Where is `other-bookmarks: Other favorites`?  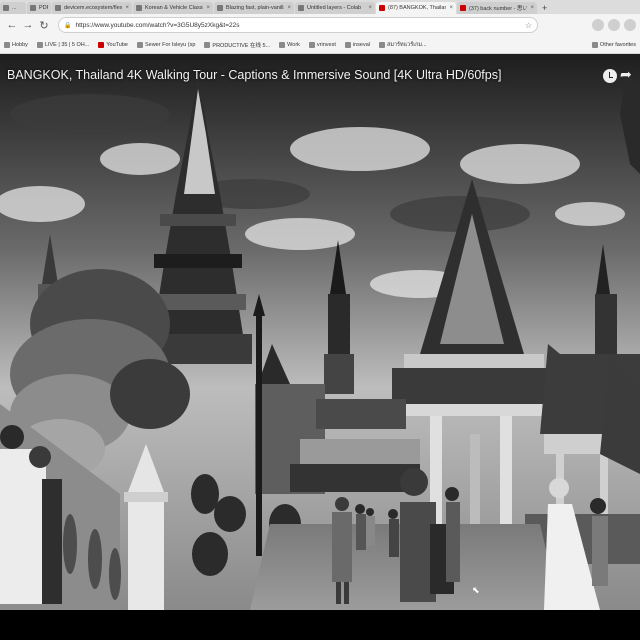
other-bookmarks: Other favorites is located at coordinates (613, 44).